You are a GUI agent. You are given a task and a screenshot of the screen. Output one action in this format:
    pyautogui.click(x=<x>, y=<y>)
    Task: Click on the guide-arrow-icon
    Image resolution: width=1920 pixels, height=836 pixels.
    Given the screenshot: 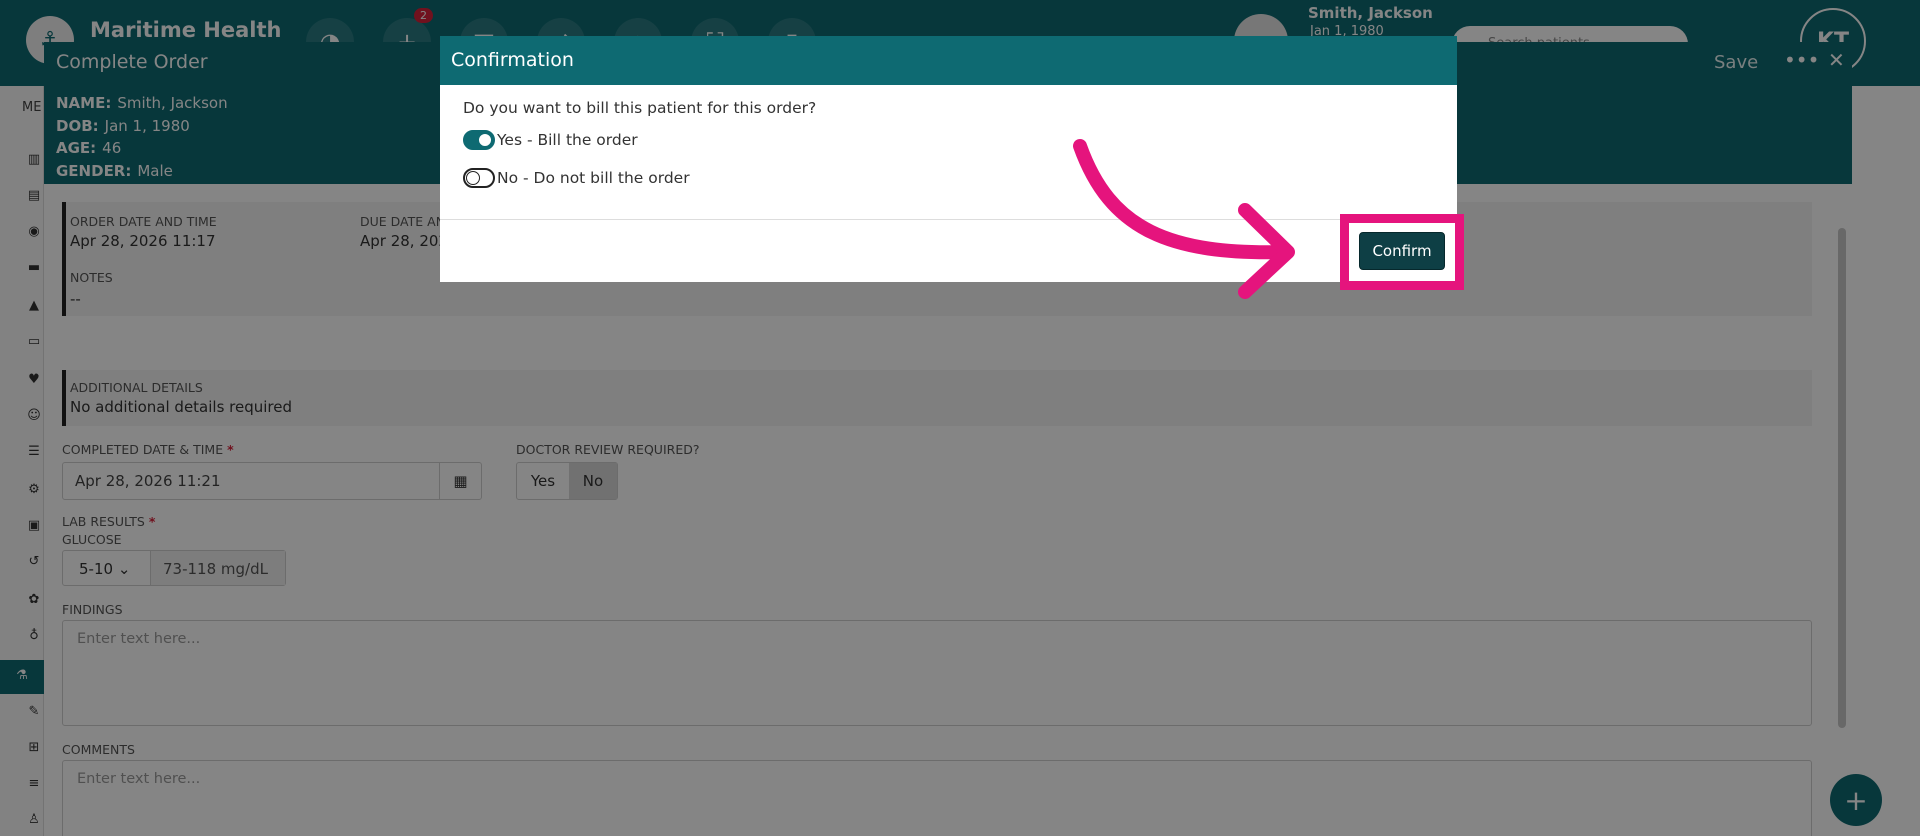 What is the action you would take?
    pyautogui.click(x=1184, y=219)
    